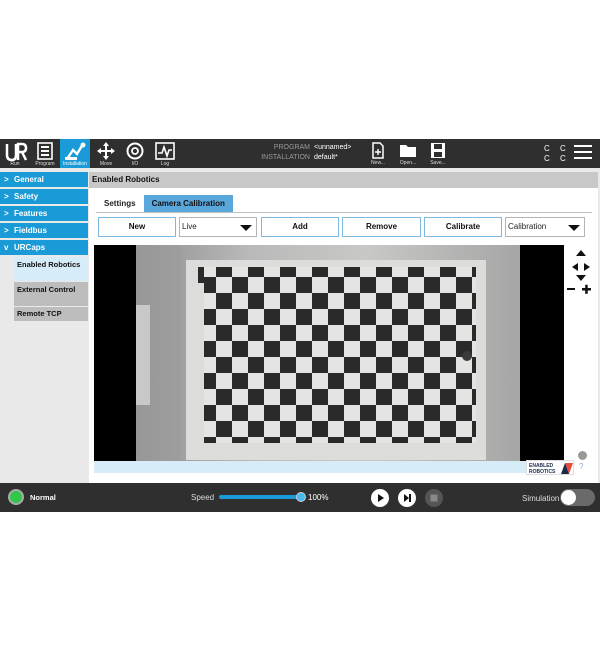 The image size is (600, 650). I want to click on speed-slider-thumb, so click(301, 497).